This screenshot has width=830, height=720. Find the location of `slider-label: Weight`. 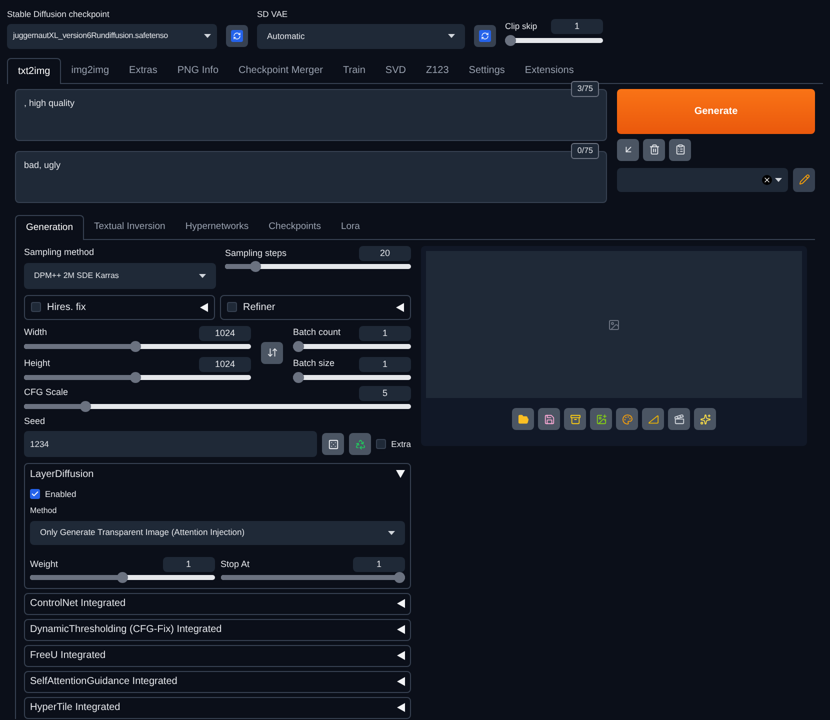

slider-label: Weight is located at coordinates (44, 564).